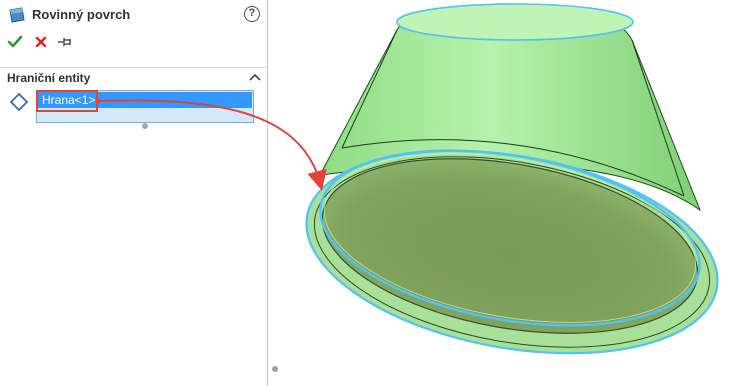  What do you see at coordinates (17, 15) in the screenshot?
I see `planar-surface-icon` at bounding box center [17, 15].